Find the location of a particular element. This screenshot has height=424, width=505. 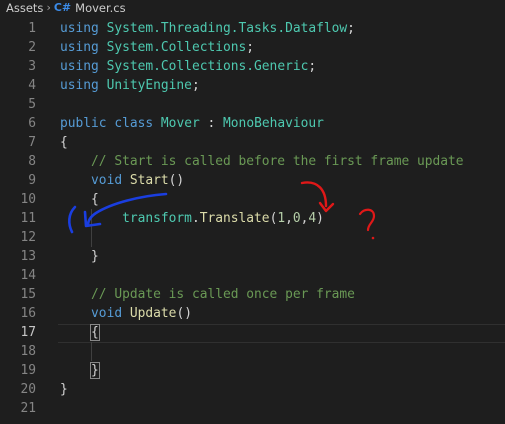

code-line: 19 } is located at coordinates (252, 370).